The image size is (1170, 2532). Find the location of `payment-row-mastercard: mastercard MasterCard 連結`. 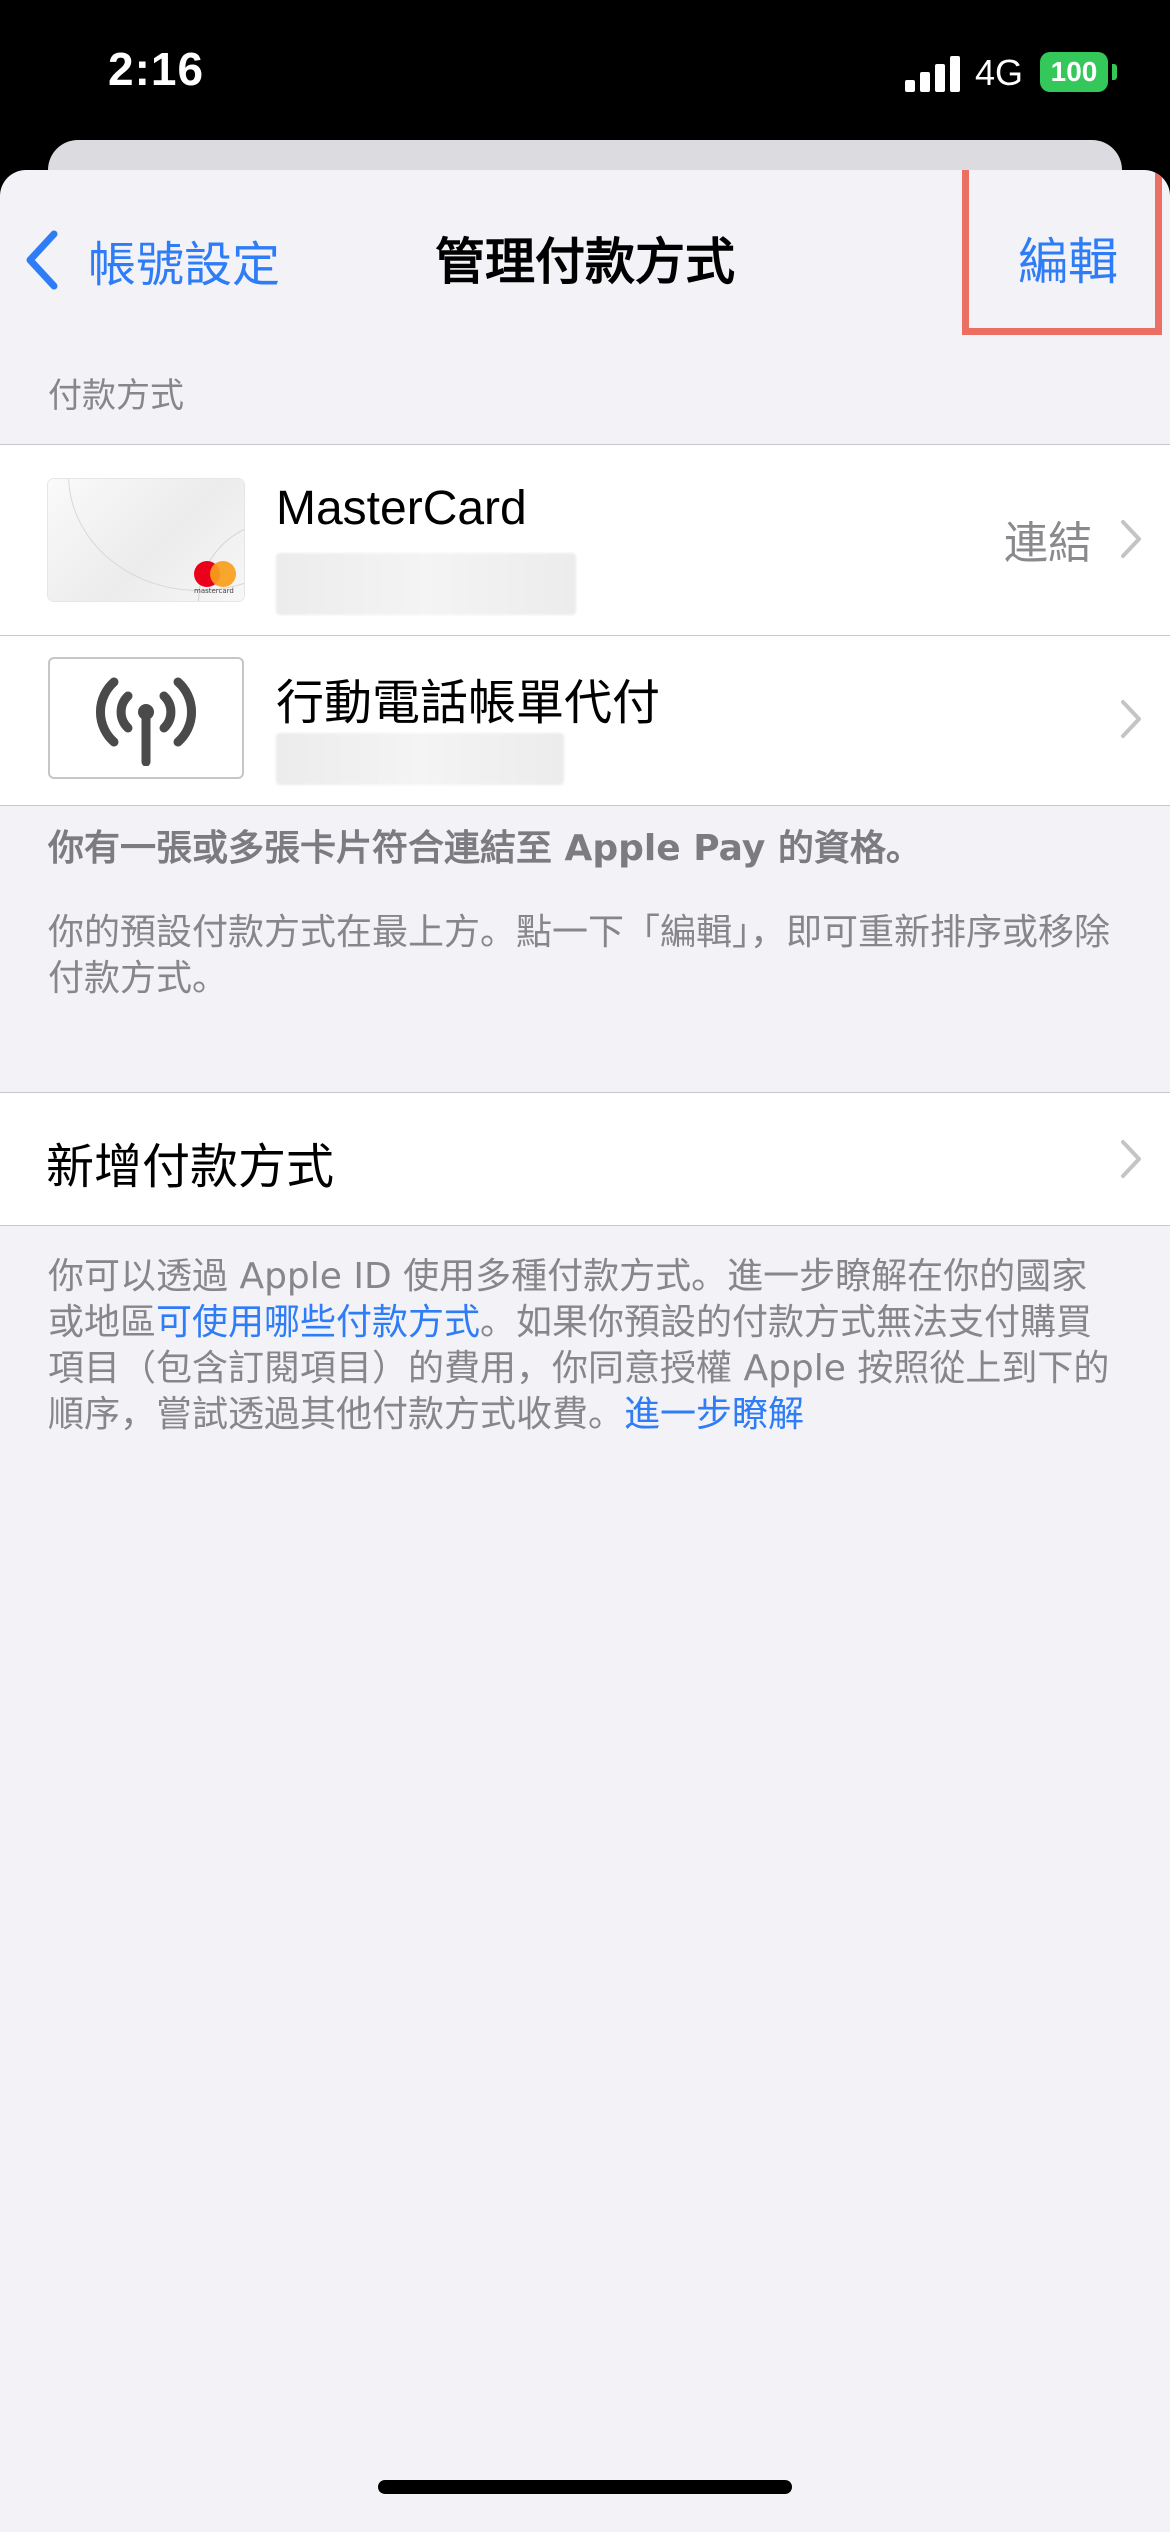

payment-row-mastercard: mastercard MasterCard 連結 is located at coordinates (585, 540).